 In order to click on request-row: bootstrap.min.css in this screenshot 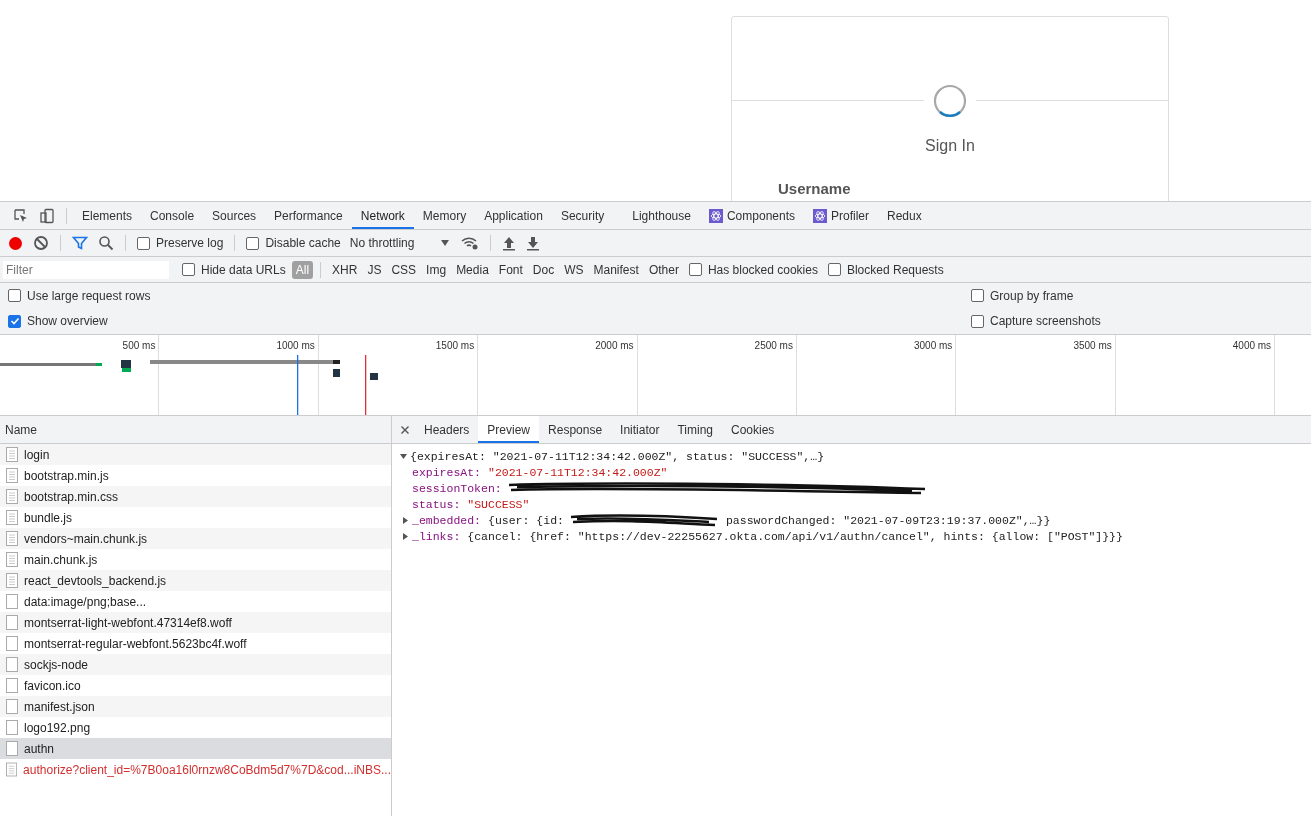, I will do `click(195, 496)`.